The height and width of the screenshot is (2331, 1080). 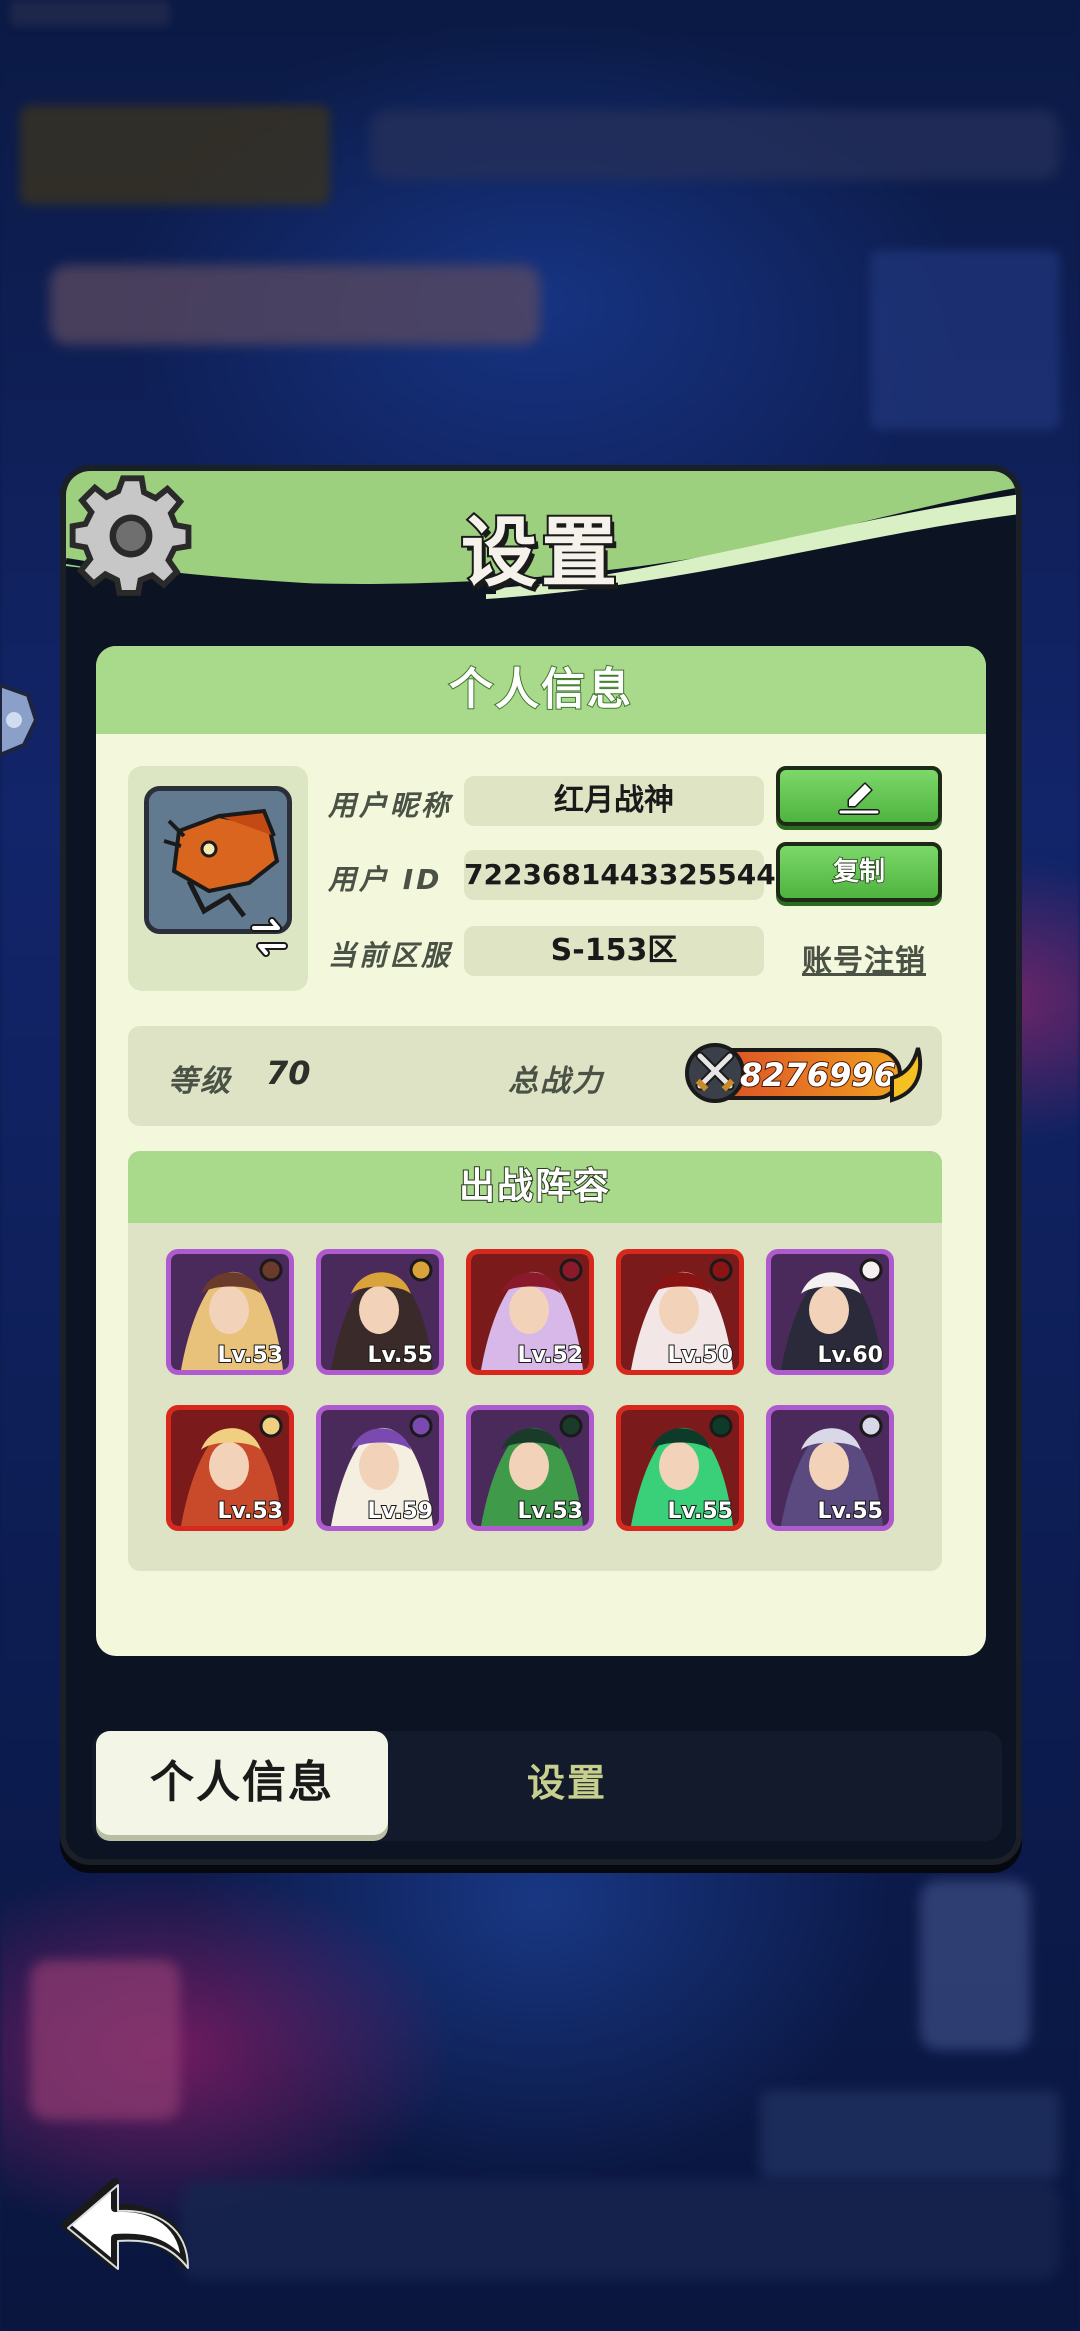 I want to click on background-player-panel, so click(x=175, y=155).